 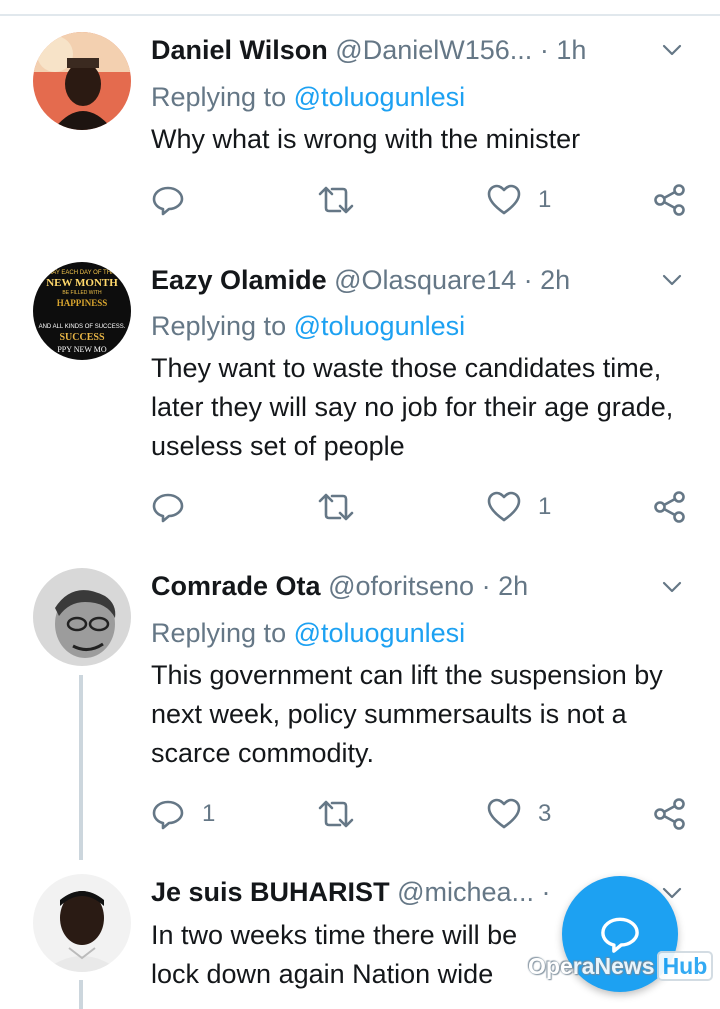 What do you see at coordinates (425, 280) in the screenshot?
I see `user-handle: @Olasquare14` at bounding box center [425, 280].